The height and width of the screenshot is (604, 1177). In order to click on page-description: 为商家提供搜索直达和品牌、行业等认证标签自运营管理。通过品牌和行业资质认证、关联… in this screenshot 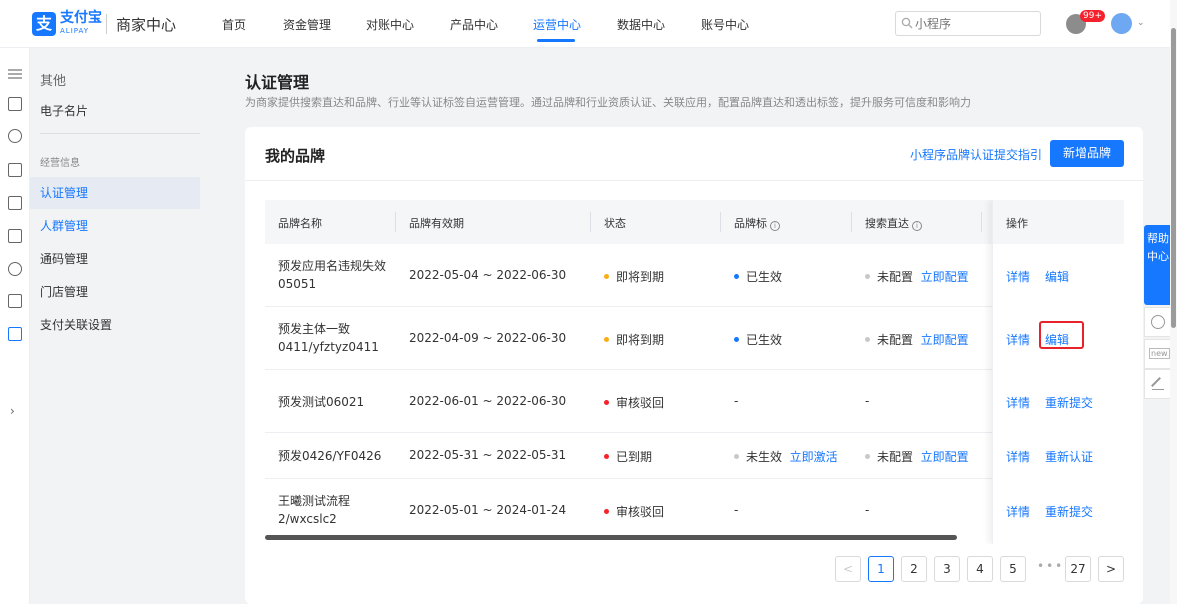, I will do `click(608, 102)`.